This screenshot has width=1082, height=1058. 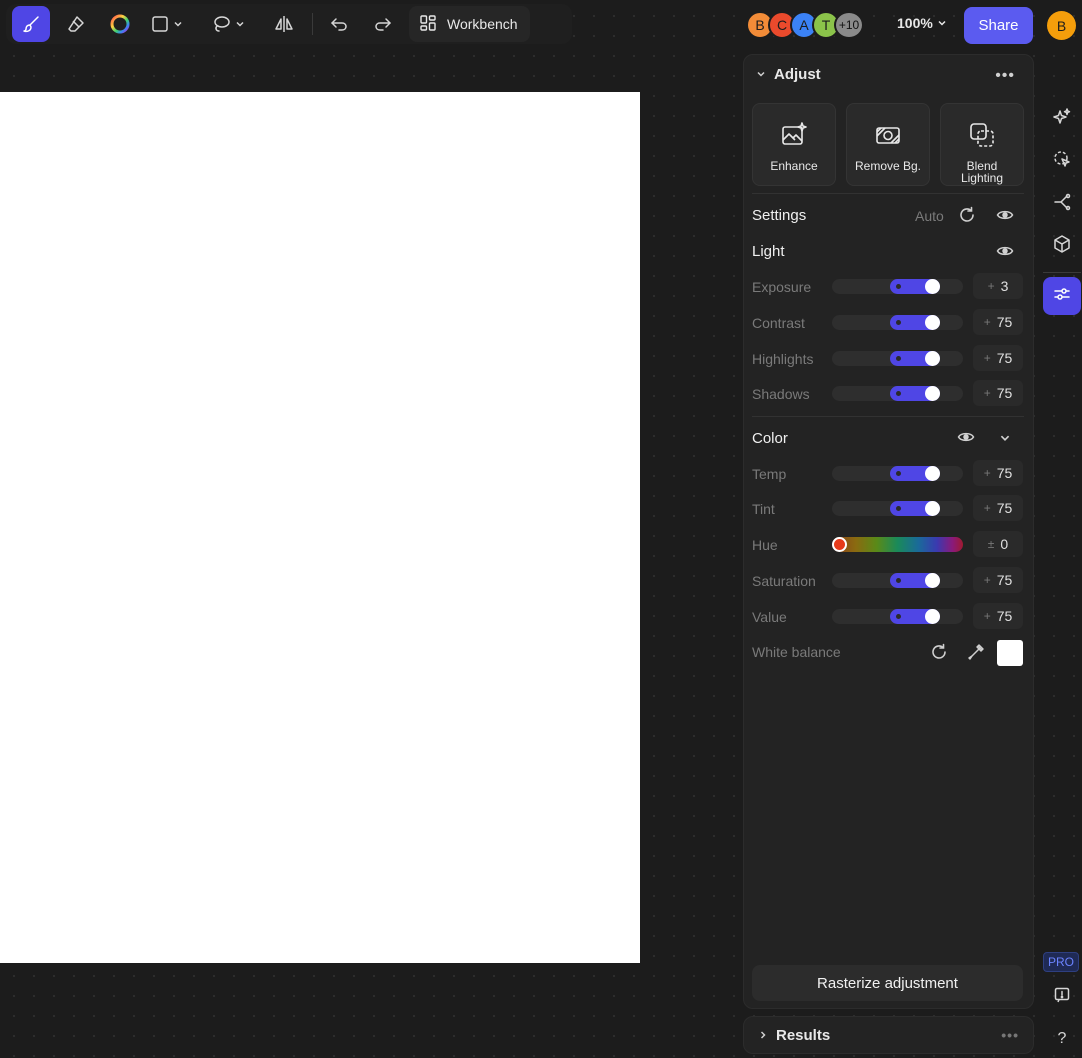 What do you see at coordinates (794, 144) in the screenshot?
I see `enhance-button: Enhance` at bounding box center [794, 144].